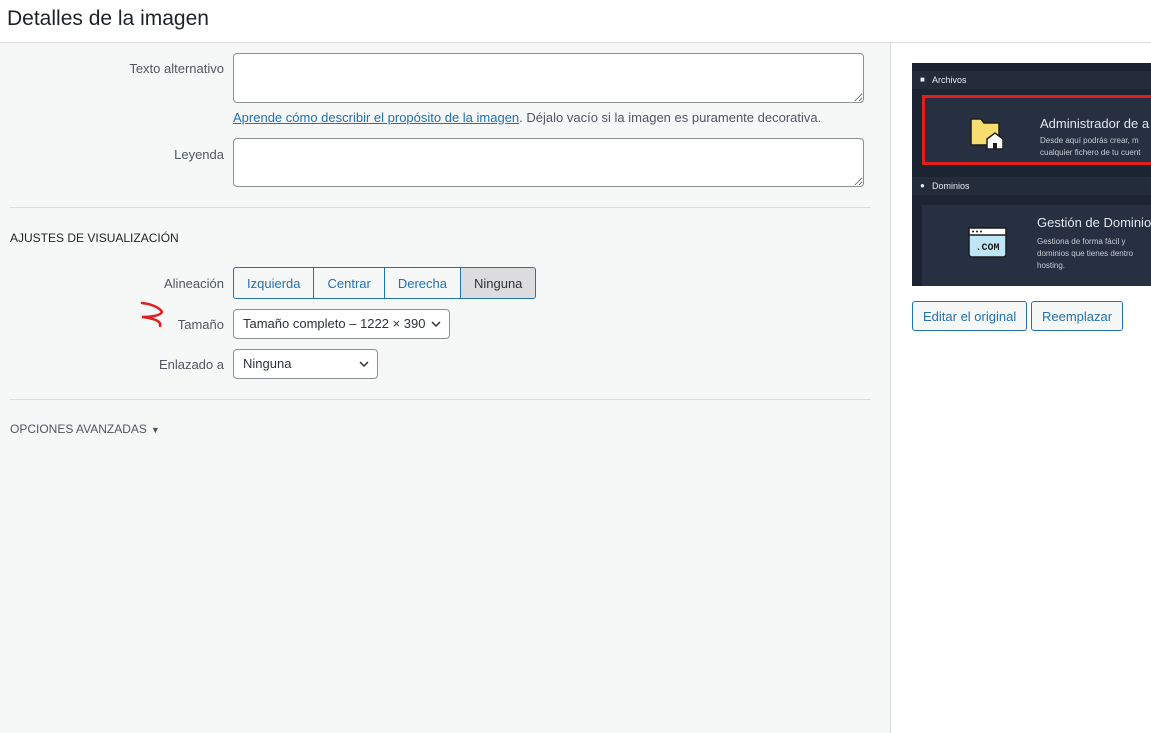  What do you see at coordinates (951, 186) in the screenshot?
I see `preview-domains-header-text: Dominios` at bounding box center [951, 186].